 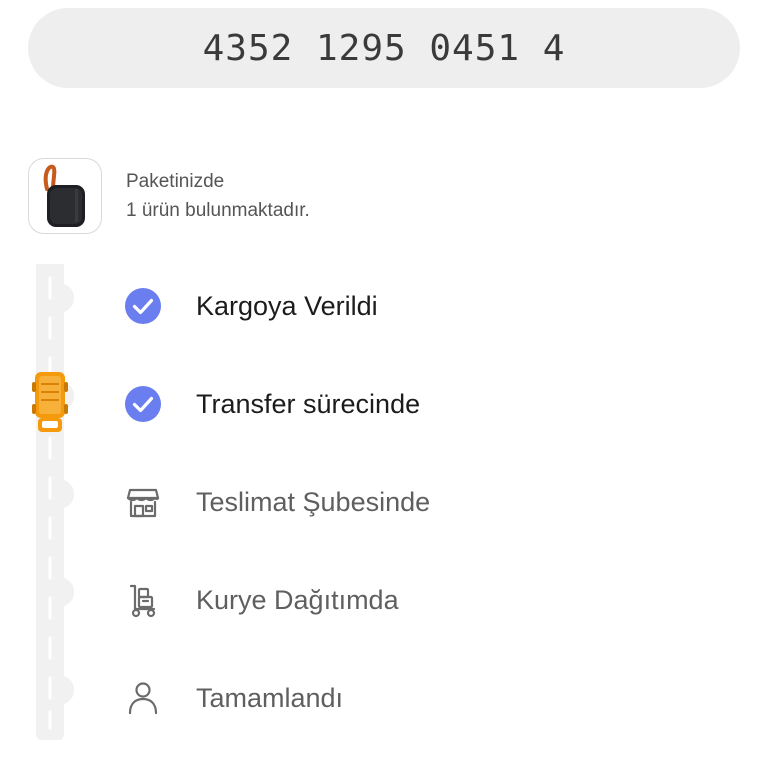 What do you see at coordinates (308, 403) in the screenshot?
I see `step-label: Transfer sürecinde` at bounding box center [308, 403].